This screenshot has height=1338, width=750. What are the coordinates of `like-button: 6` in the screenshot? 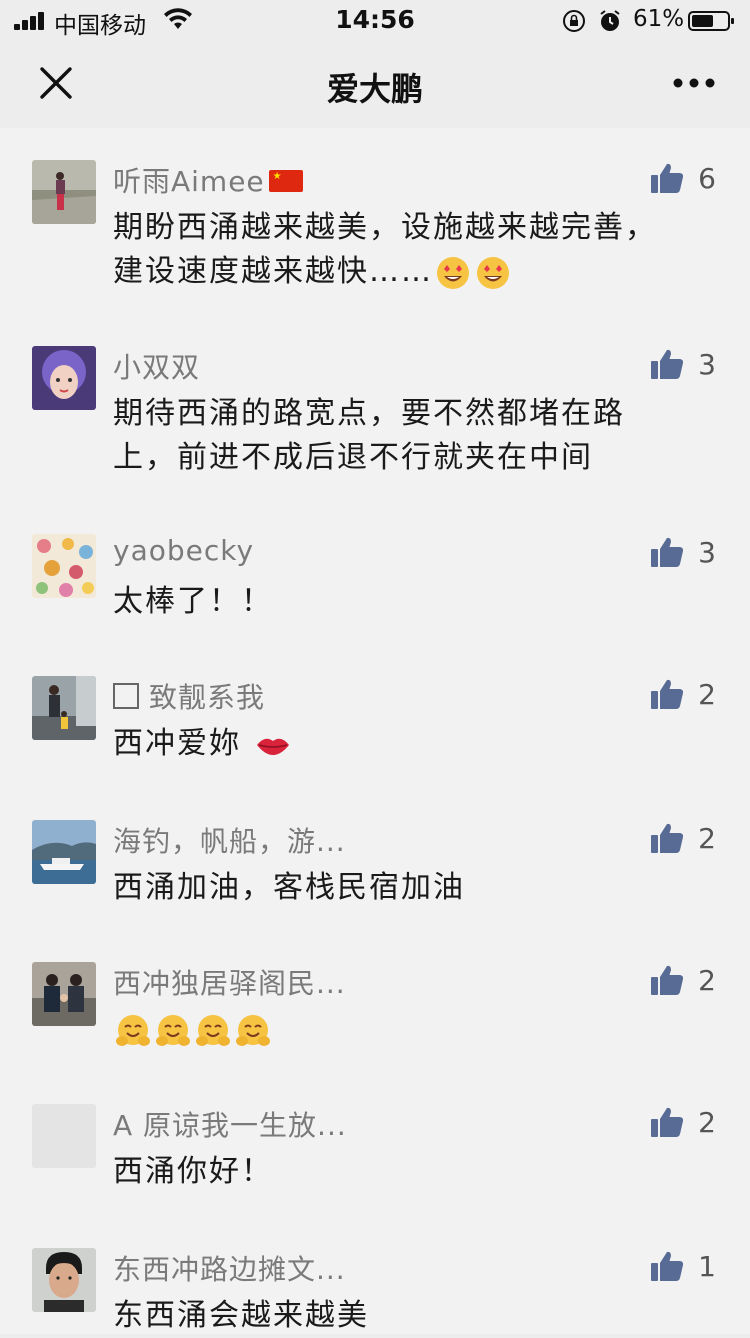 It's located at (683, 178).